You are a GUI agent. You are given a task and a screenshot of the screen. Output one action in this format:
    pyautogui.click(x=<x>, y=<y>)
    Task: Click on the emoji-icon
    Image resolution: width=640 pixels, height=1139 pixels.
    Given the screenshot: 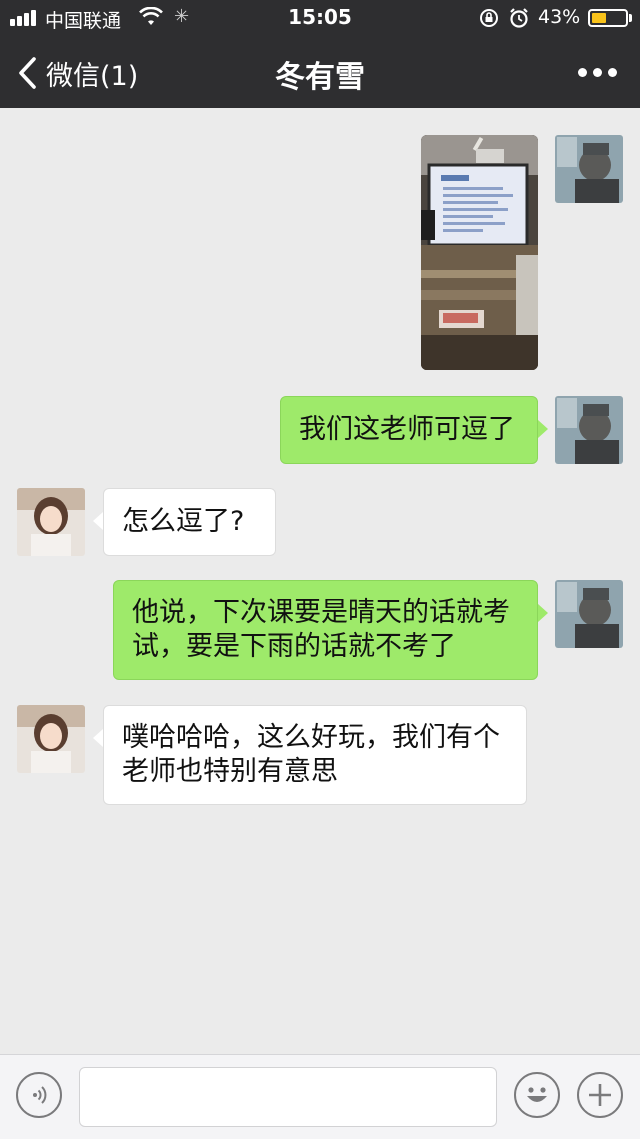 What is the action you would take?
    pyautogui.click(x=537, y=1094)
    